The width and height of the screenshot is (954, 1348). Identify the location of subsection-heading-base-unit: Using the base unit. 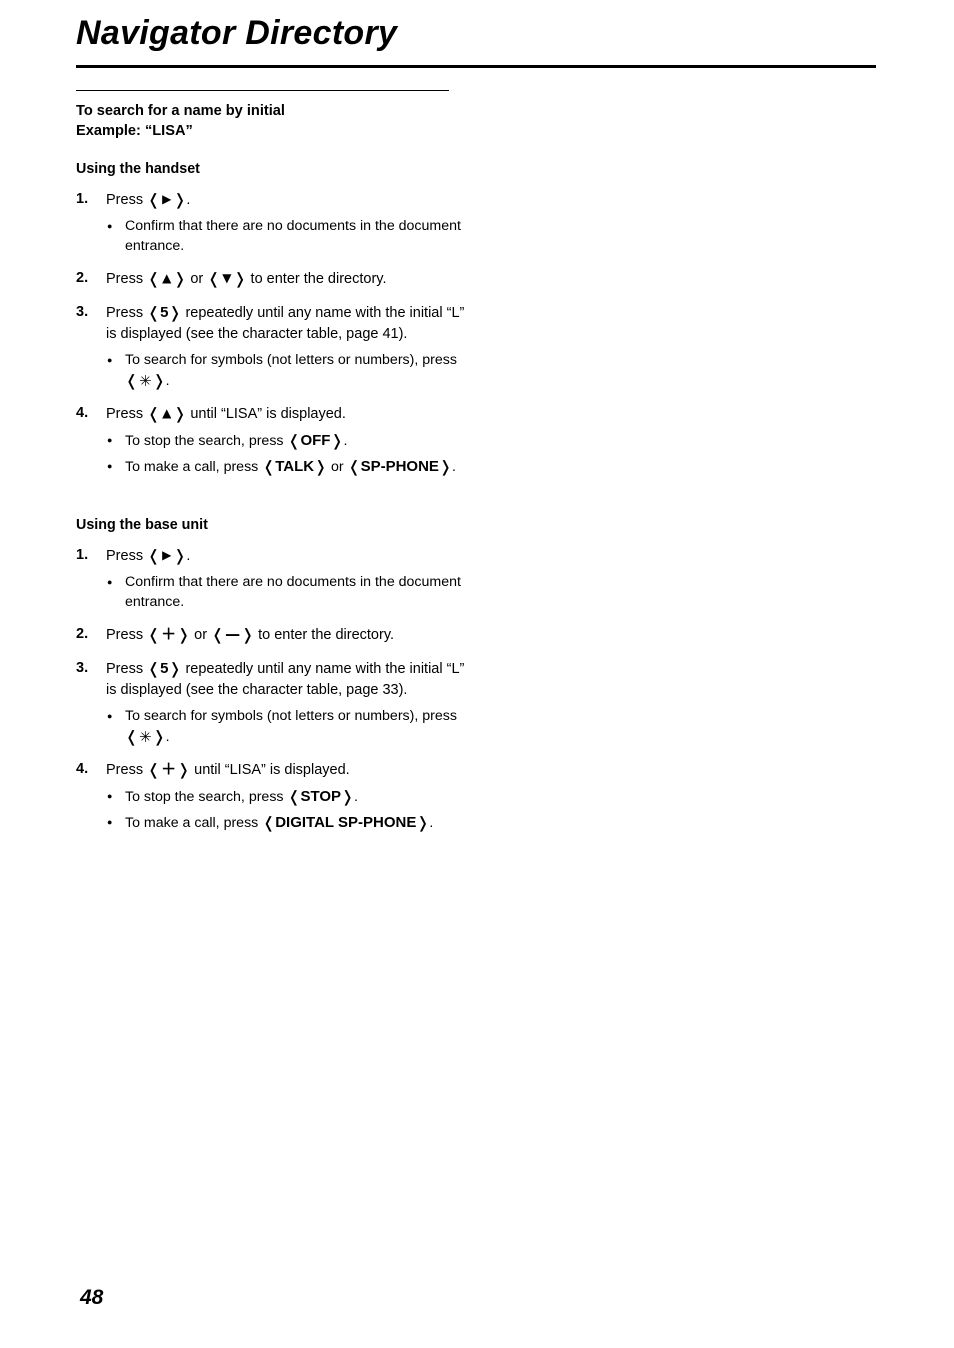
(142, 525).